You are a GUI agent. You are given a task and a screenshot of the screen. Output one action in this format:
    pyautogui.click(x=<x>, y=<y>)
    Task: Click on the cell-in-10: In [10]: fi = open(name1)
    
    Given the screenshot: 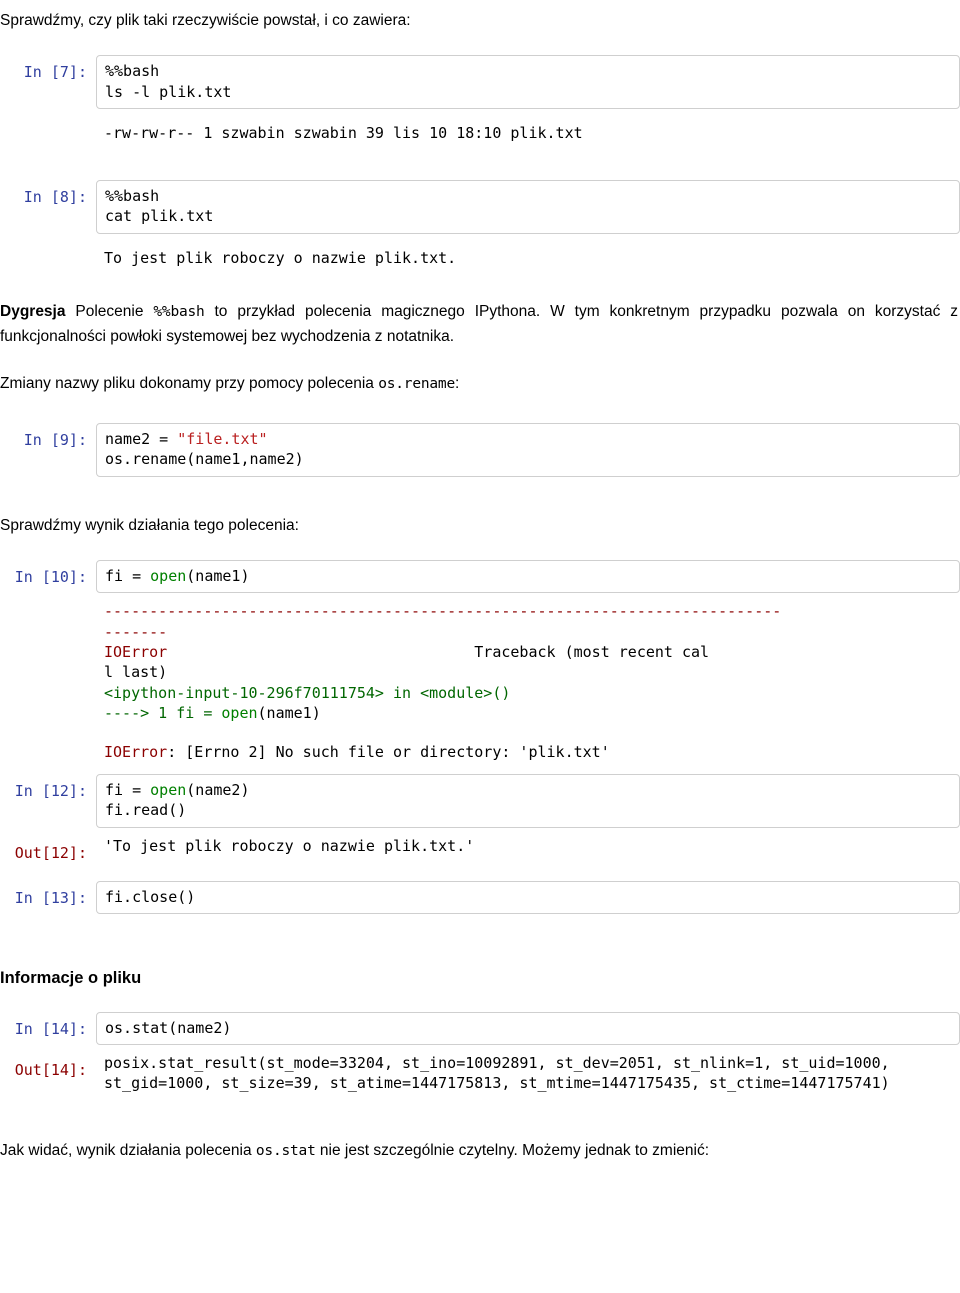 What is the action you would take?
    pyautogui.click(x=480, y=576)
    